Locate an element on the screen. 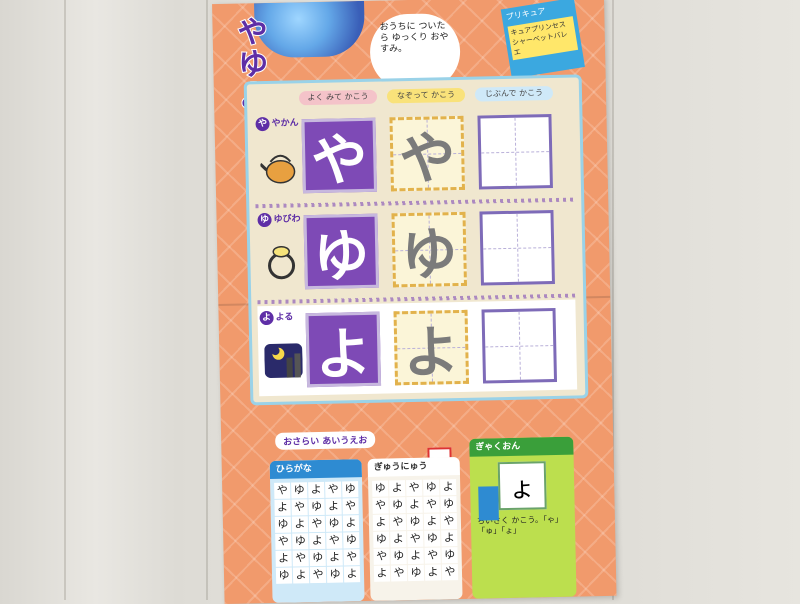 The width and height of the screenshot is (800, 604). trace-char-box: ゆ is located at coordinates (429, 249).